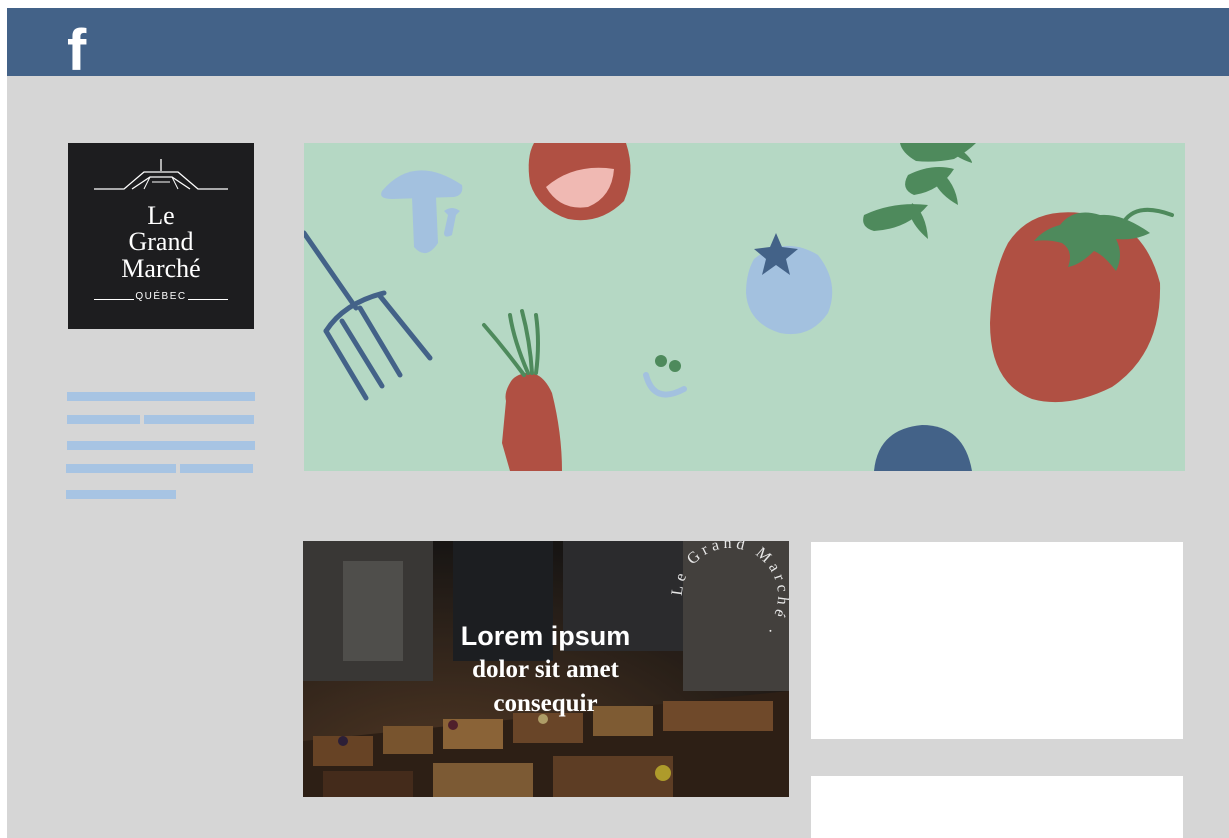  I want to click on blueberry-icon, so click(789, 284).